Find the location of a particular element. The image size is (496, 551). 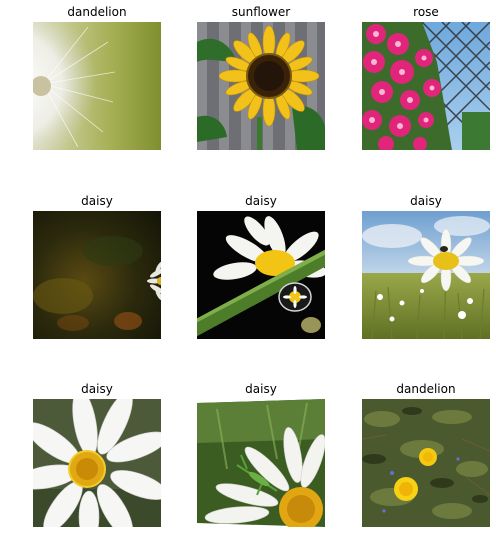

sunflower-photo is located at coordinates (261, 86).